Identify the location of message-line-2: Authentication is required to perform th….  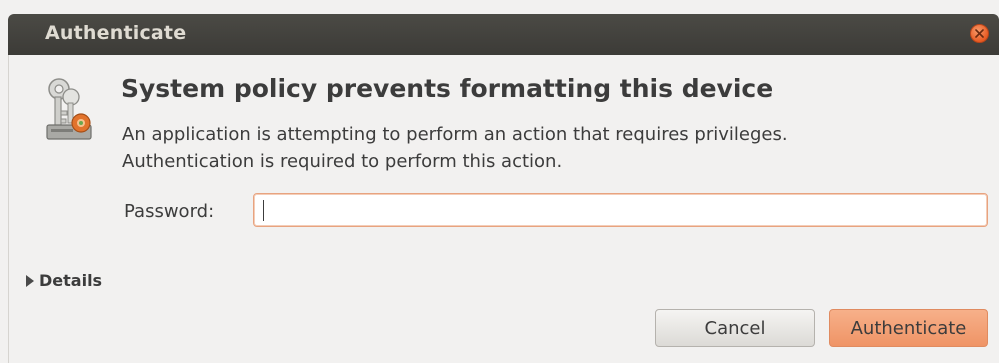
(342, 161).